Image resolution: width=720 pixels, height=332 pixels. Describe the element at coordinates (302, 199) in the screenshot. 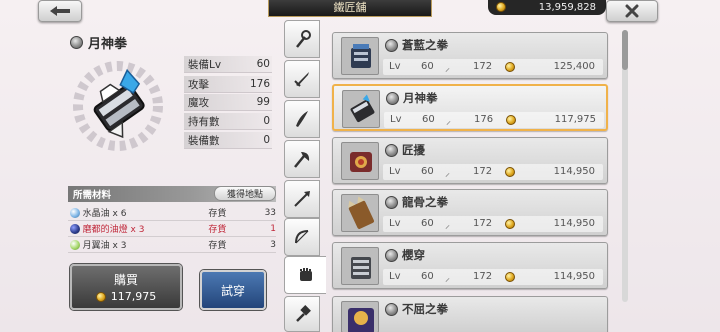

I see `tab-spear` at that location.